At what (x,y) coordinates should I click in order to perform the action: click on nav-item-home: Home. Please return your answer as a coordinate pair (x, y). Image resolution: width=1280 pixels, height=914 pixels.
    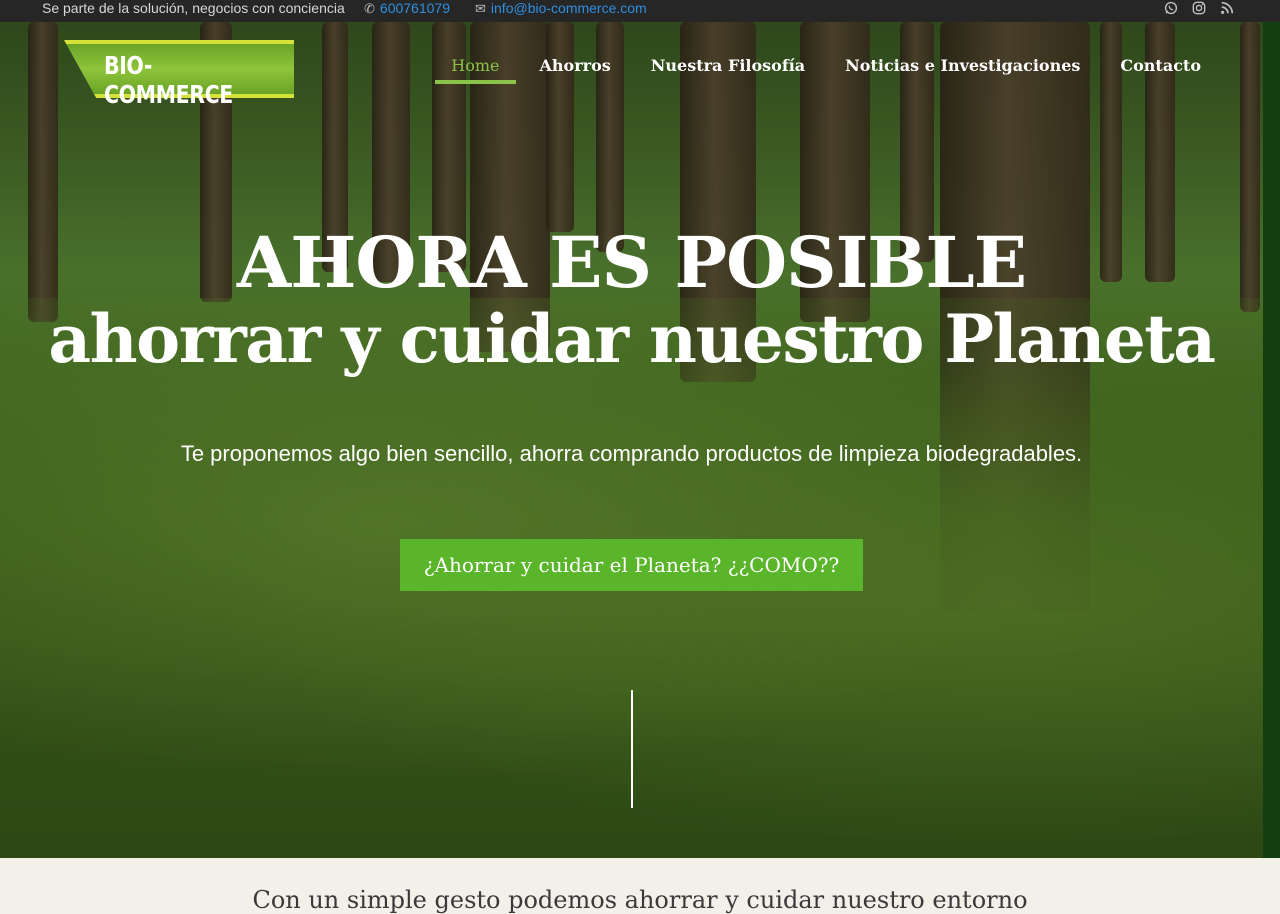
    Looking at the image, I should click on (475, 70).